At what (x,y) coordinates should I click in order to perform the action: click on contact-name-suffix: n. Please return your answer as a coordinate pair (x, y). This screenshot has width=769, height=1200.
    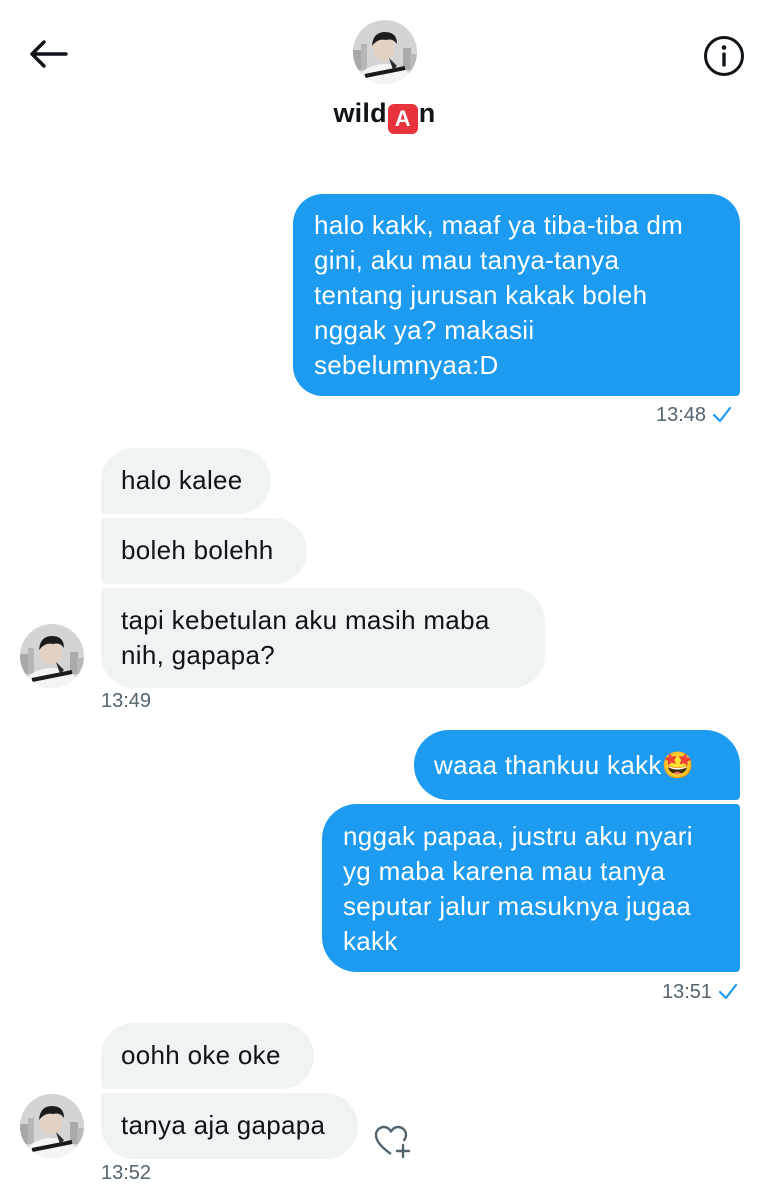
    Looking at the image, I should click on (427, 113).